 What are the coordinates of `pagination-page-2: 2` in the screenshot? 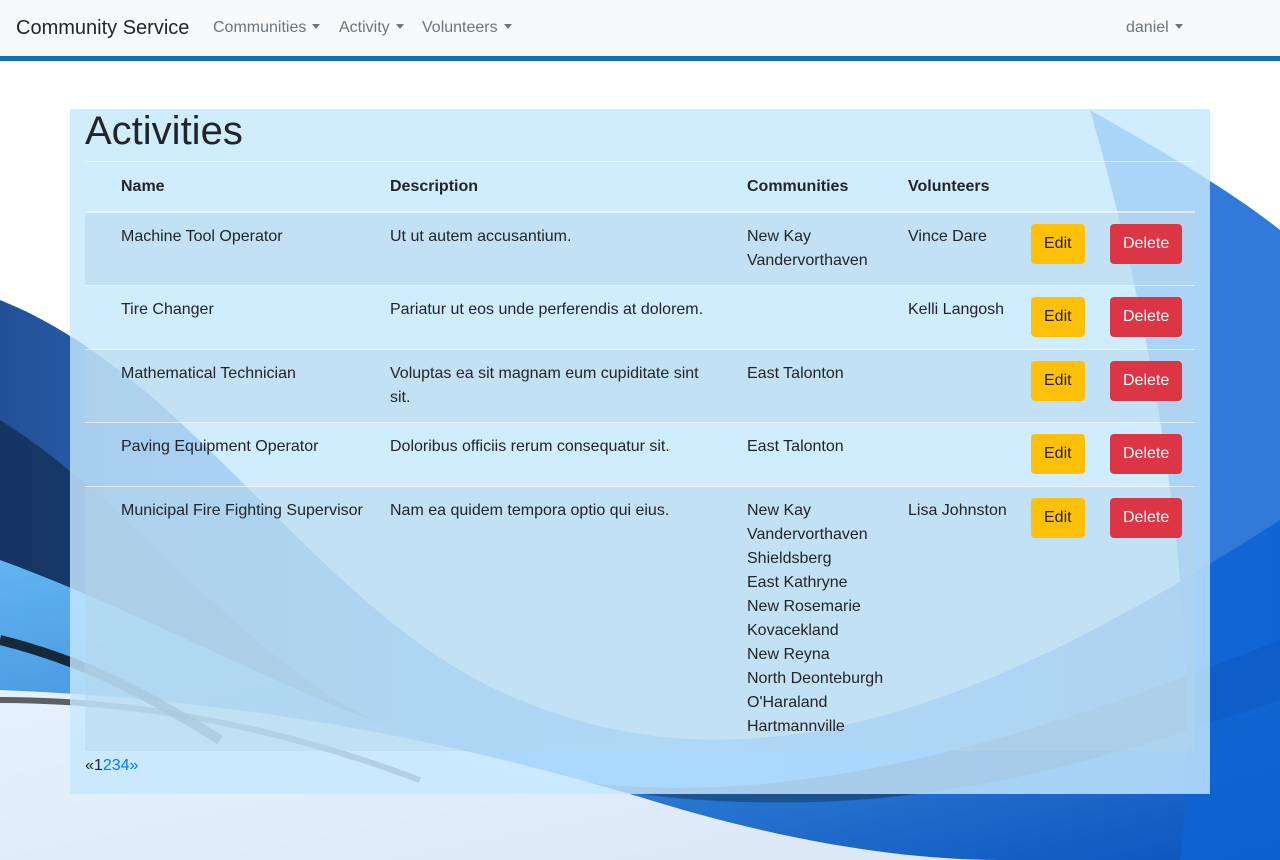 It's located at (107, 765).